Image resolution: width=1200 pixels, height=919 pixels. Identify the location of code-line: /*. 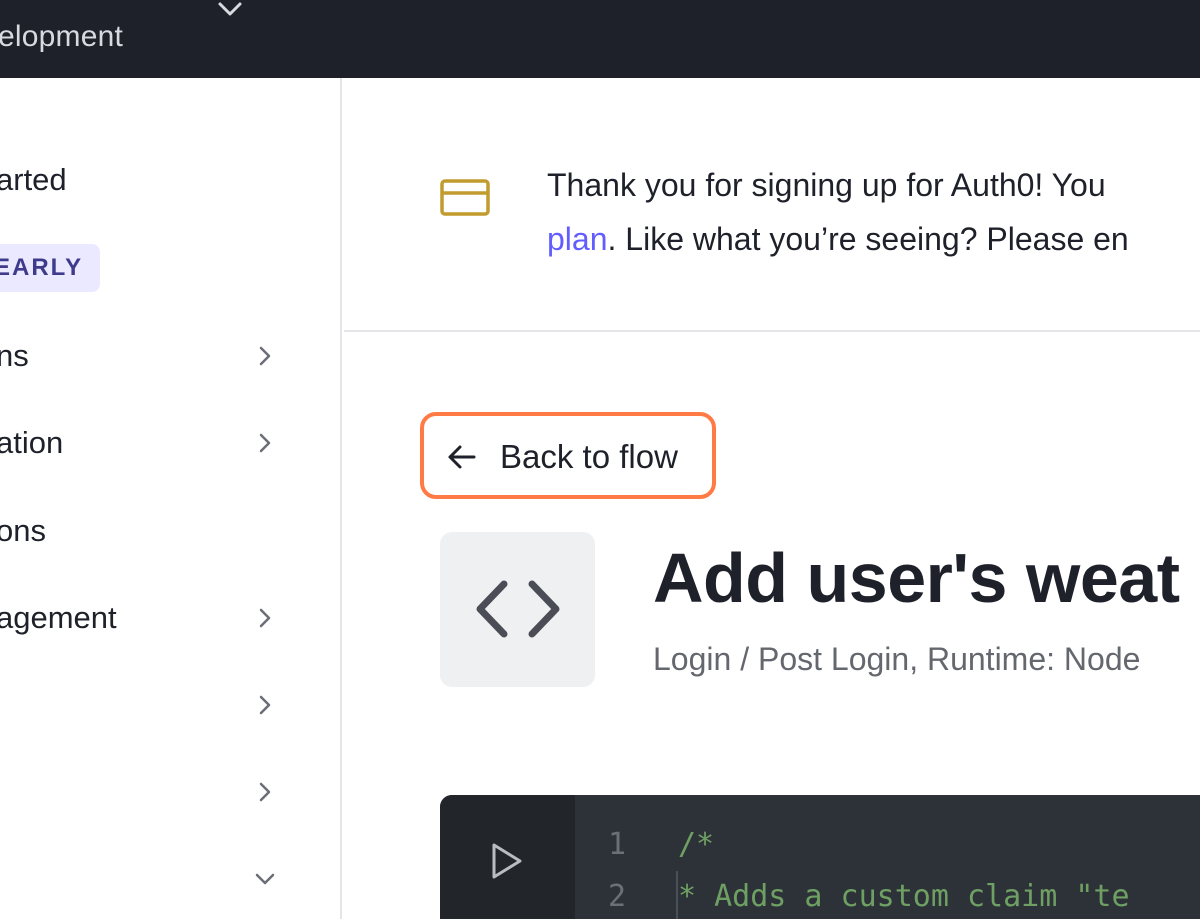
(696, 844).